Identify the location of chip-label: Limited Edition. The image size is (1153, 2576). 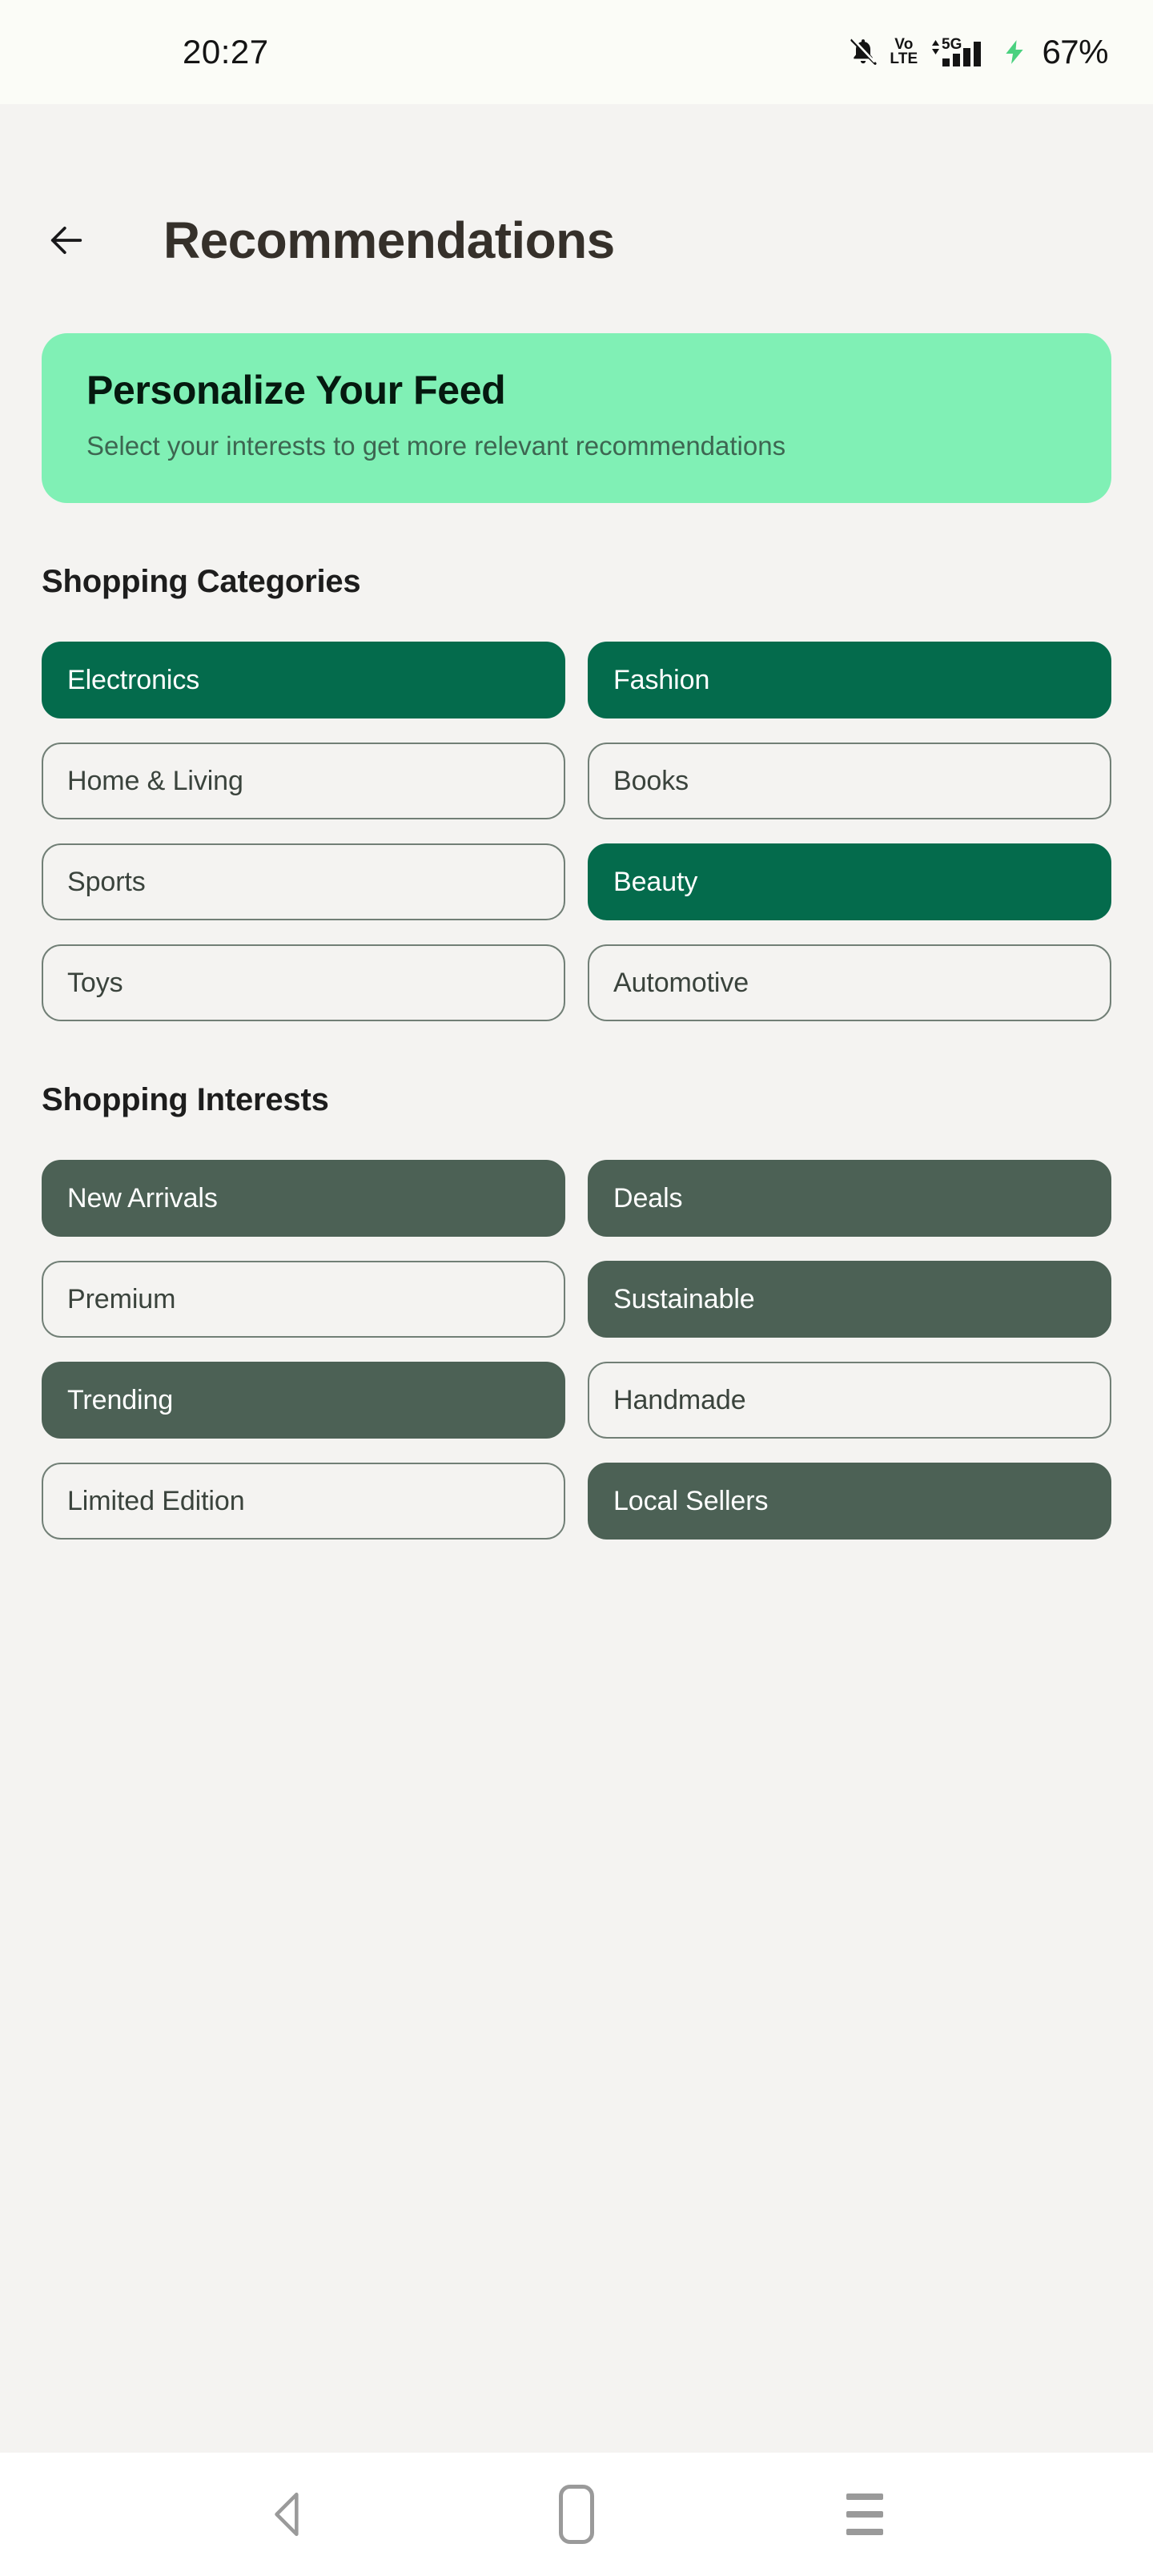
(156, 1500).